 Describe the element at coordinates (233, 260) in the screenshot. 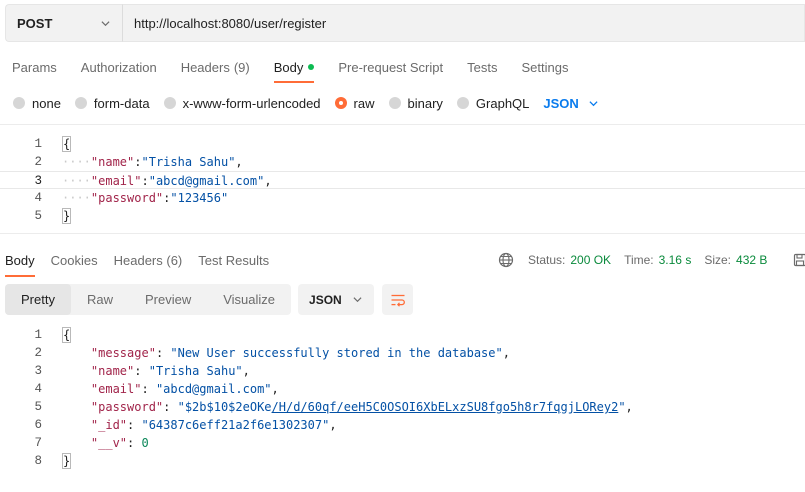

I see `response-tab-test-results: Test Results` at that location.